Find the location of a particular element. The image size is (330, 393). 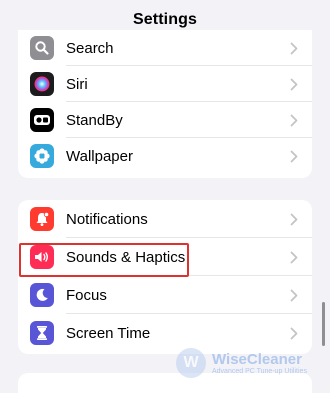

row-label: Screen Time is located at coordinates (108, 333).